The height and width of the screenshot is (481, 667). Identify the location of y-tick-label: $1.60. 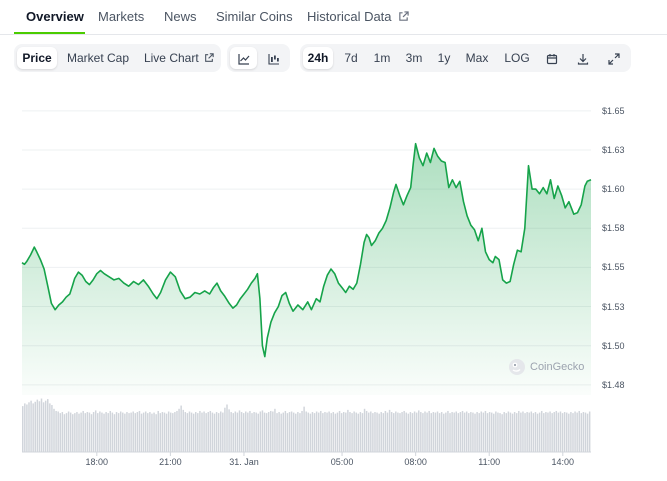
(613, 189).